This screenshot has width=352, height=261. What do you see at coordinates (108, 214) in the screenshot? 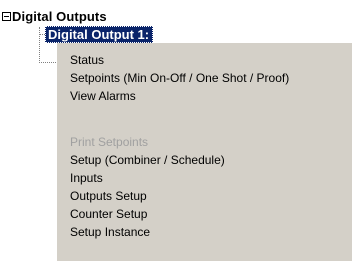
I see `menu-item-counter-setup: Counter Setup` at bounding box center [108, 214].